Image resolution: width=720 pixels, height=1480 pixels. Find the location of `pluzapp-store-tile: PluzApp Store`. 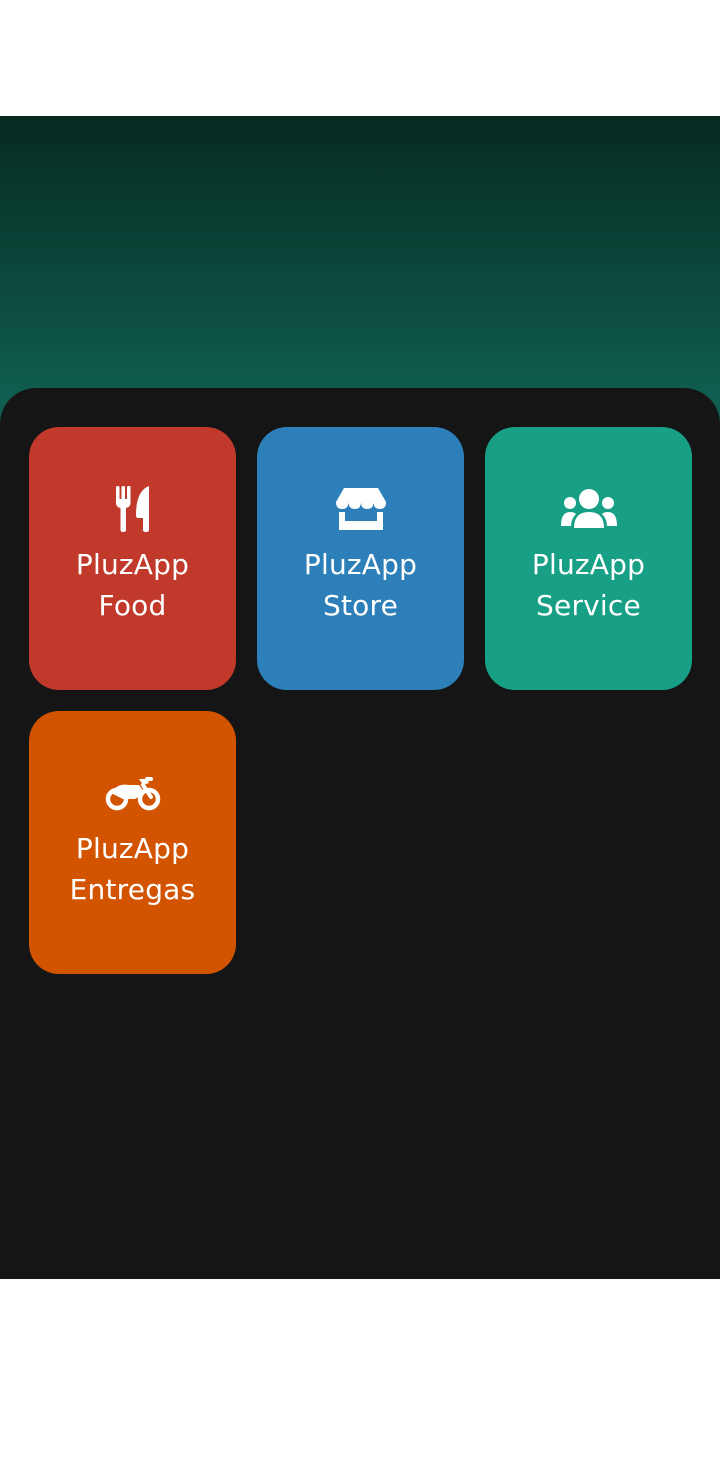

pluzapp-store-tile: PluzApp Store is located at coordinates (360, 558).